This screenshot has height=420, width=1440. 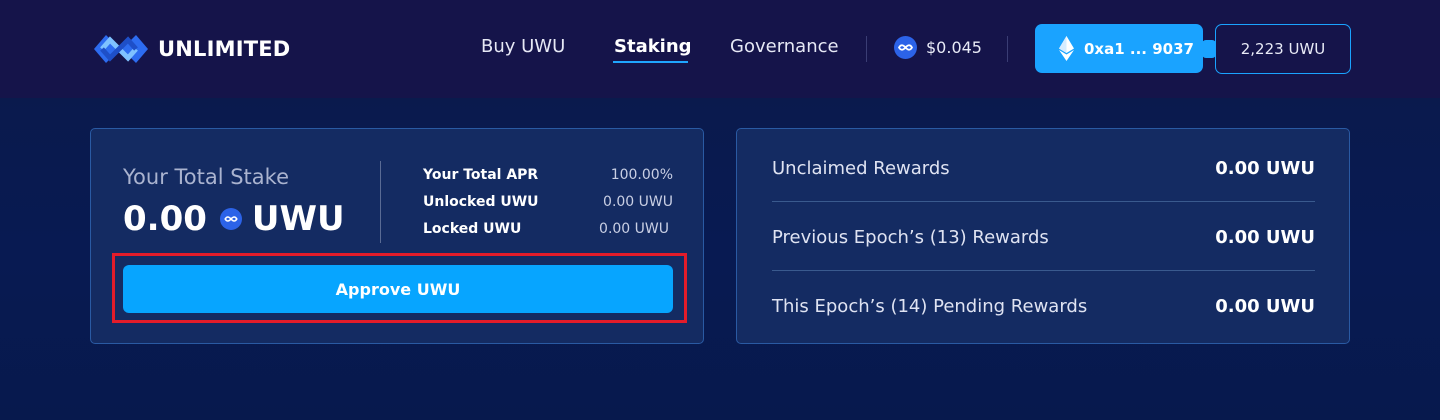 I want to click on reward-label: Unclaimed Rewards, so click(x=861, y=168).